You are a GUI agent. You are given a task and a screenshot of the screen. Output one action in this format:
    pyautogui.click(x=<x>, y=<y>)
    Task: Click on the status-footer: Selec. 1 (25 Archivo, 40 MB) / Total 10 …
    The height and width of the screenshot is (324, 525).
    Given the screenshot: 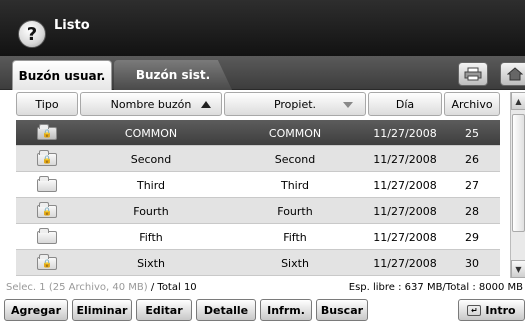 What is the action you would take?
    pyautogui.click(x=262, y=288)
    